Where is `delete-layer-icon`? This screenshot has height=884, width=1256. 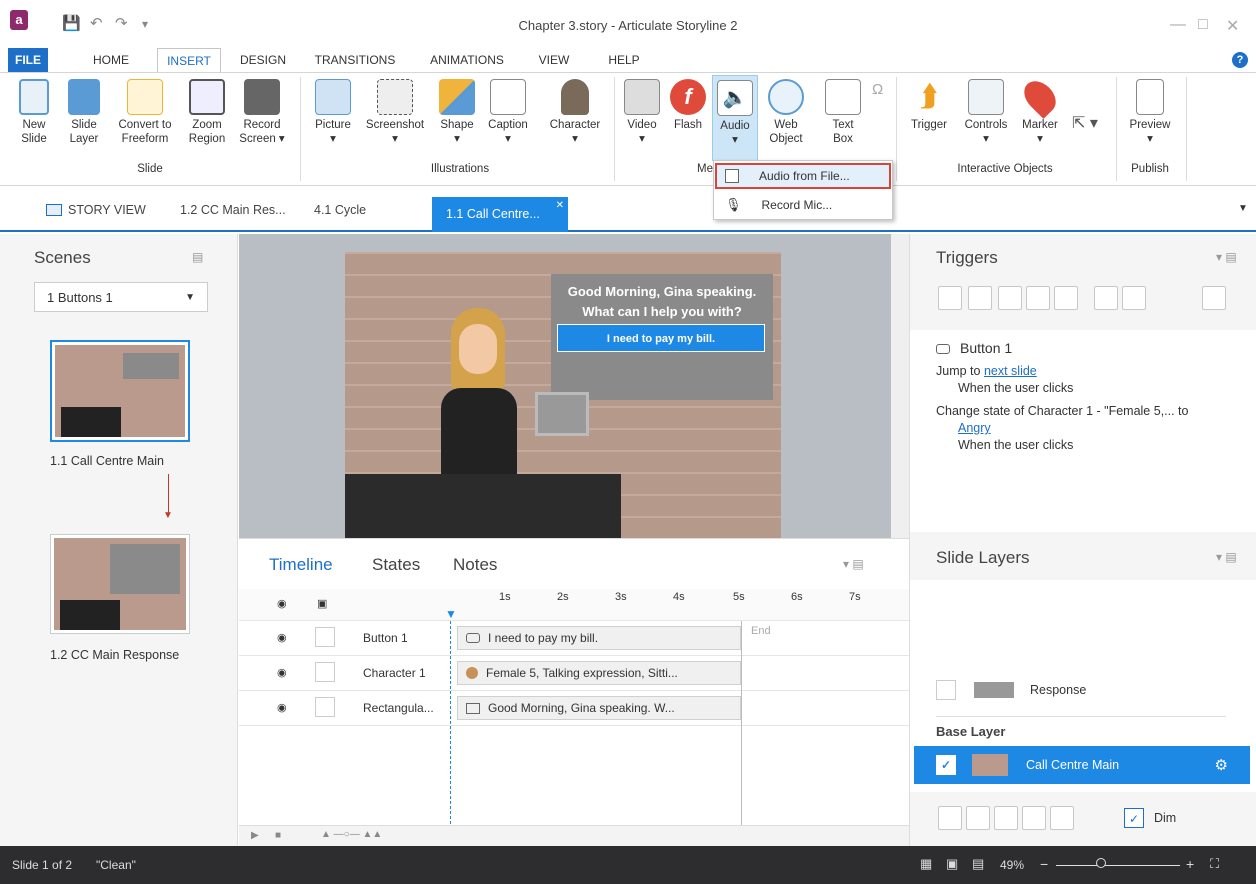
delete-layer-icon is located at coordinates (1062, 818).